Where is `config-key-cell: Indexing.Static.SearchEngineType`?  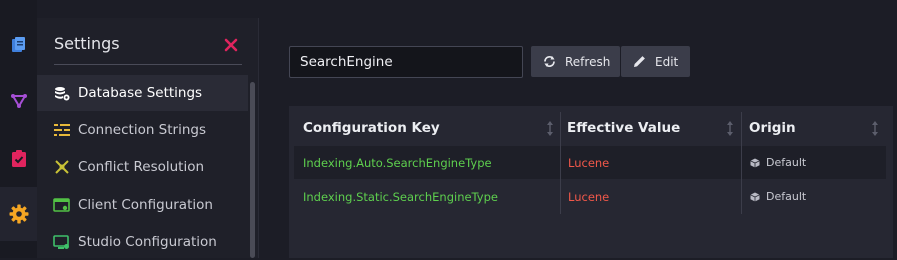
config-key-cell: Indexing.Static.SearchEngineType is located at coordinates (400, 196).